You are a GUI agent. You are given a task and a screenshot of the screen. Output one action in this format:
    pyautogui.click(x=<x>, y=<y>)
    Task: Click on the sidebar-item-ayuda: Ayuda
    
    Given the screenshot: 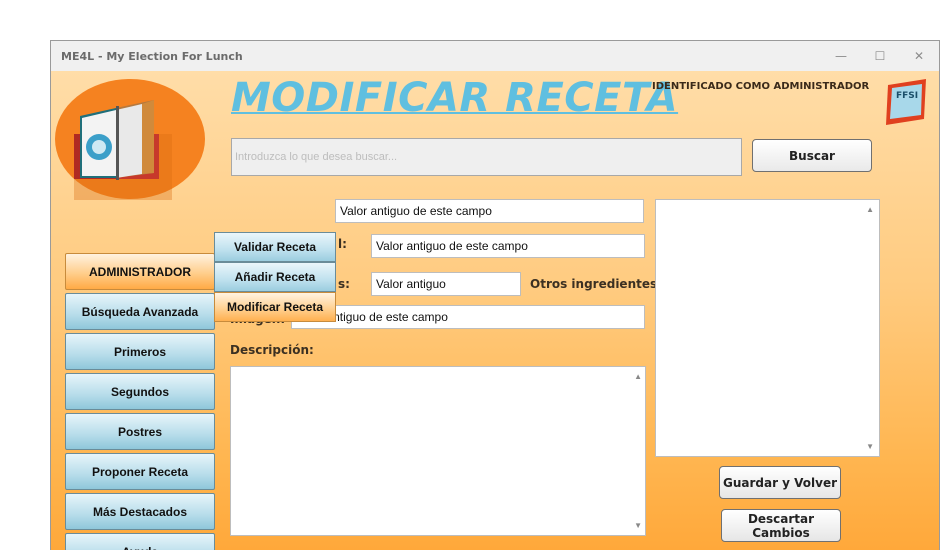 What is the action you would take?
    pyautogui.click(x=140, y=541)
    